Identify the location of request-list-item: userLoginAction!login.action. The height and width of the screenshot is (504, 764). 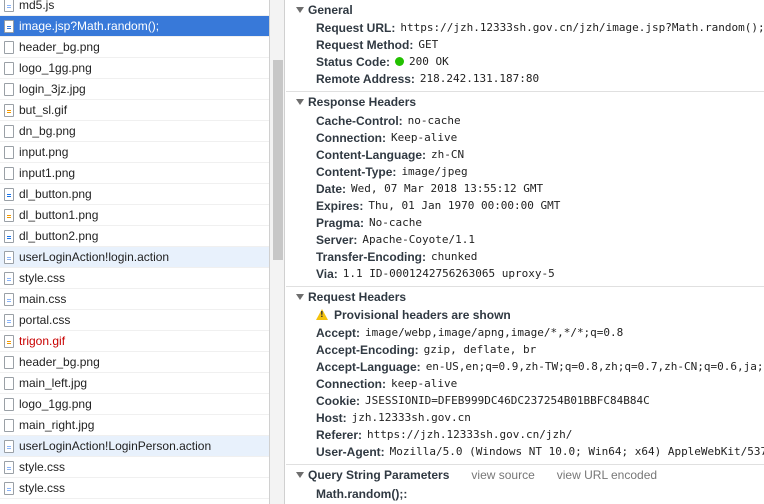
(134, 257).